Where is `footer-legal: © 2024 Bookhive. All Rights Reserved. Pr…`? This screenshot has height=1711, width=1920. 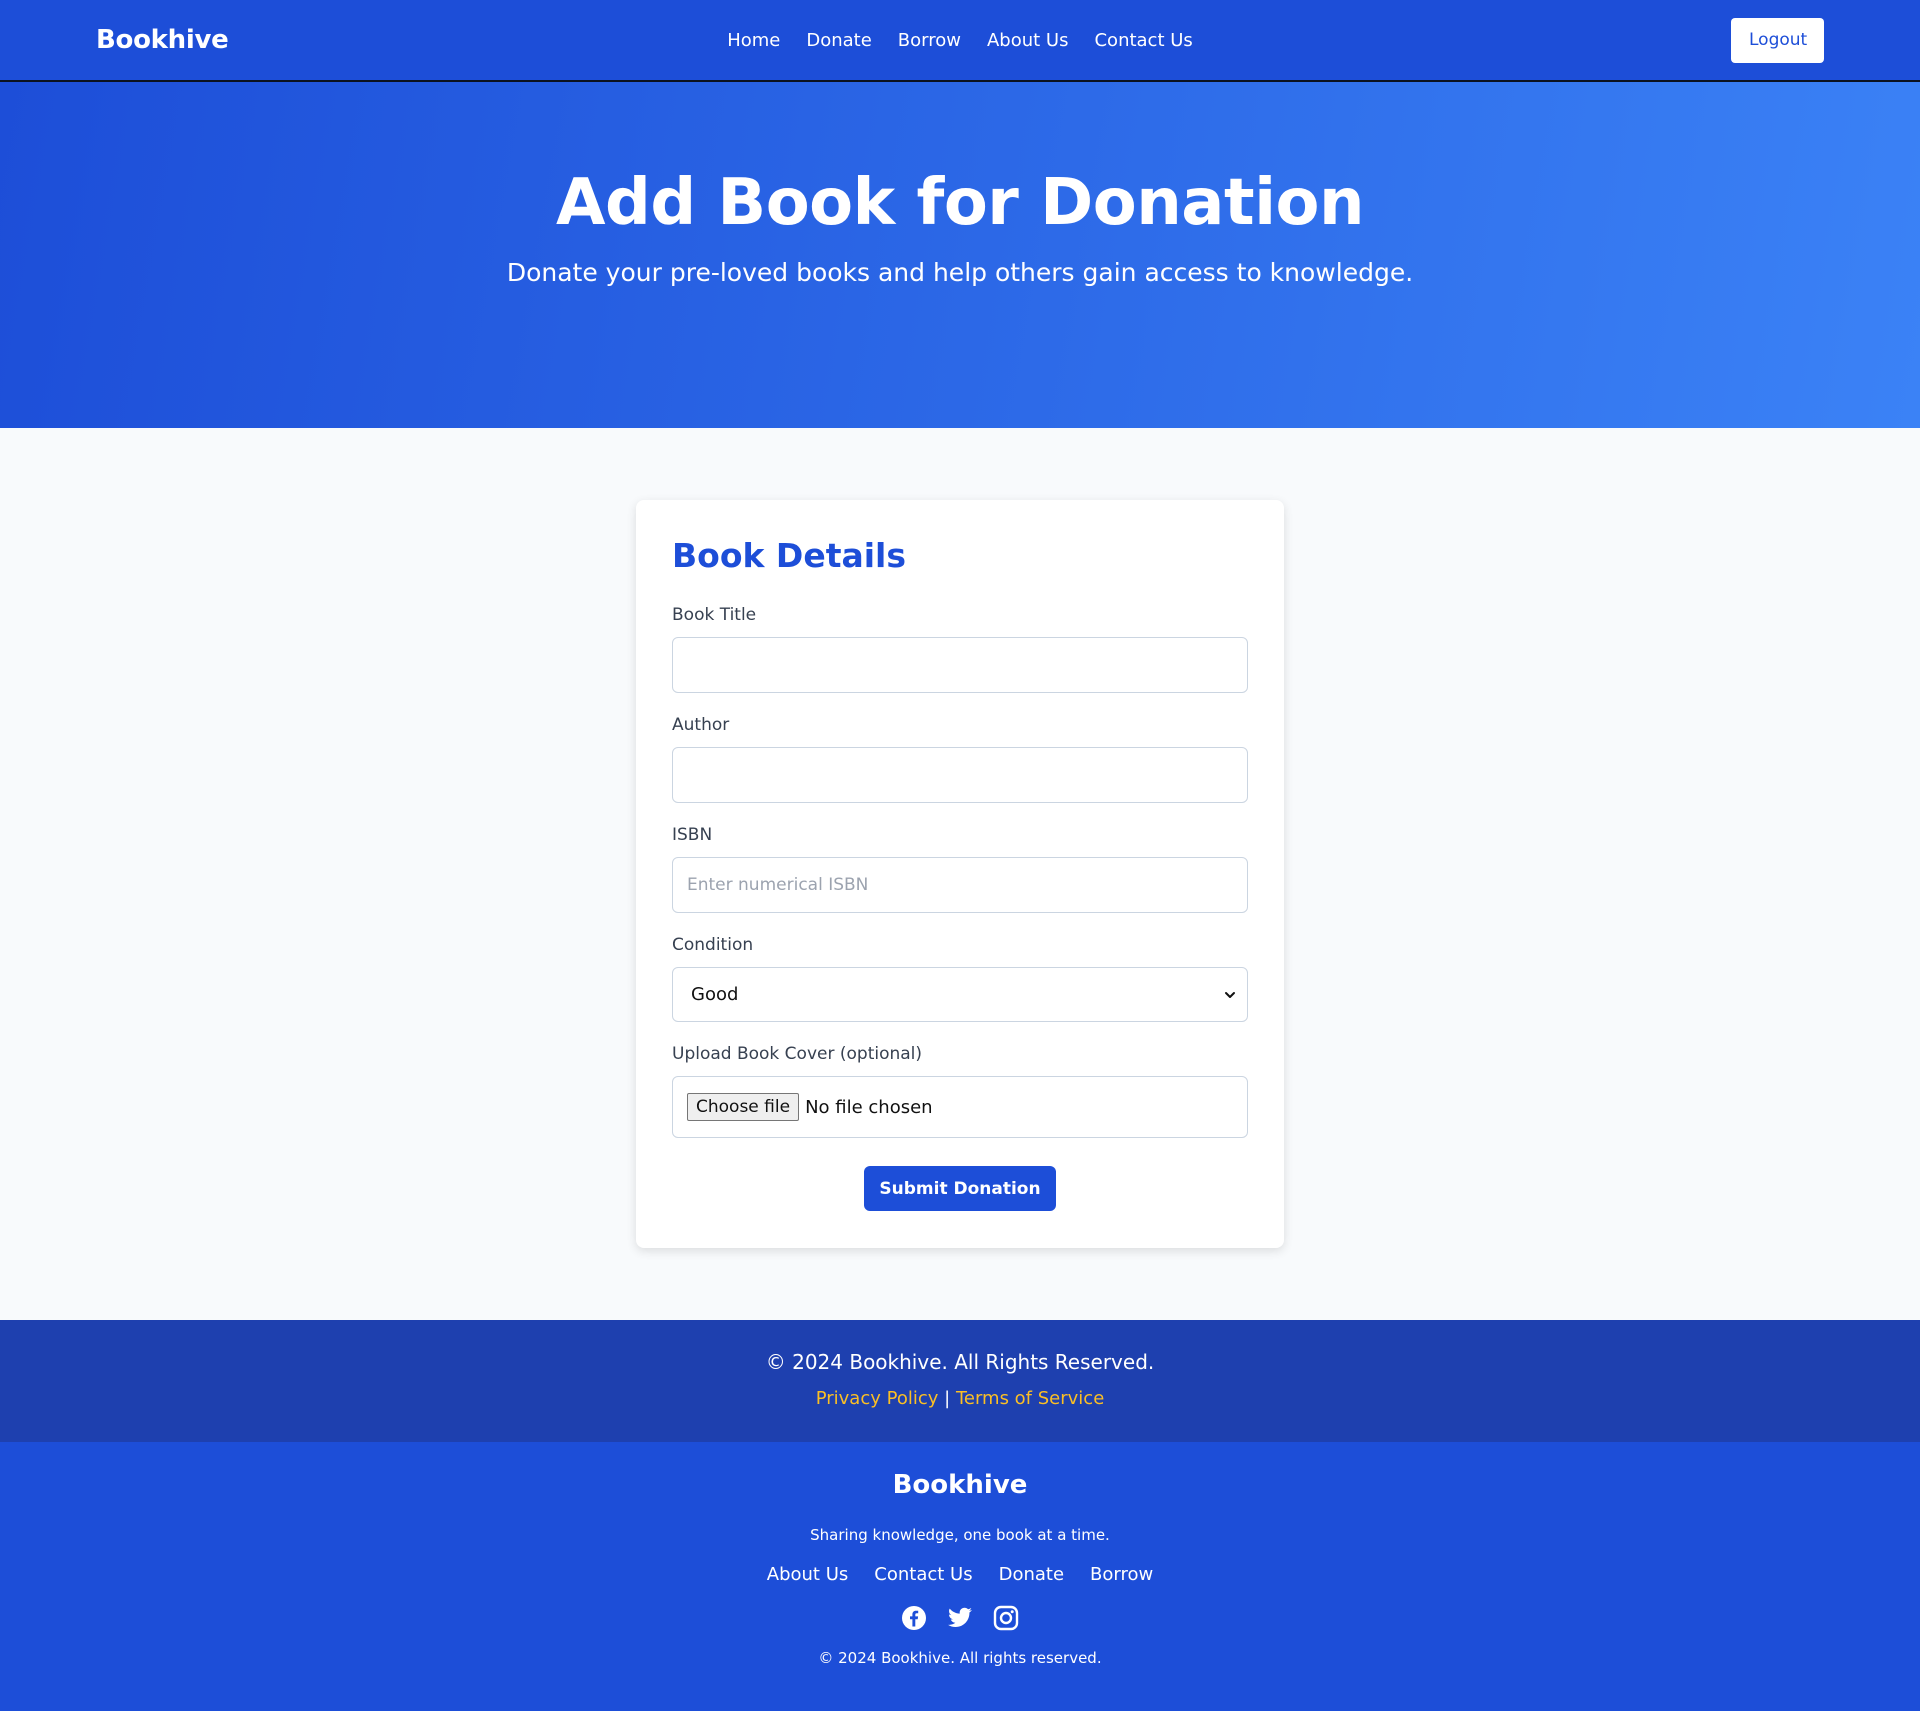 footer-legal: © 2024 Bookhive. All Rights Reserved. Pr… is located at coordinates (960, 1381).